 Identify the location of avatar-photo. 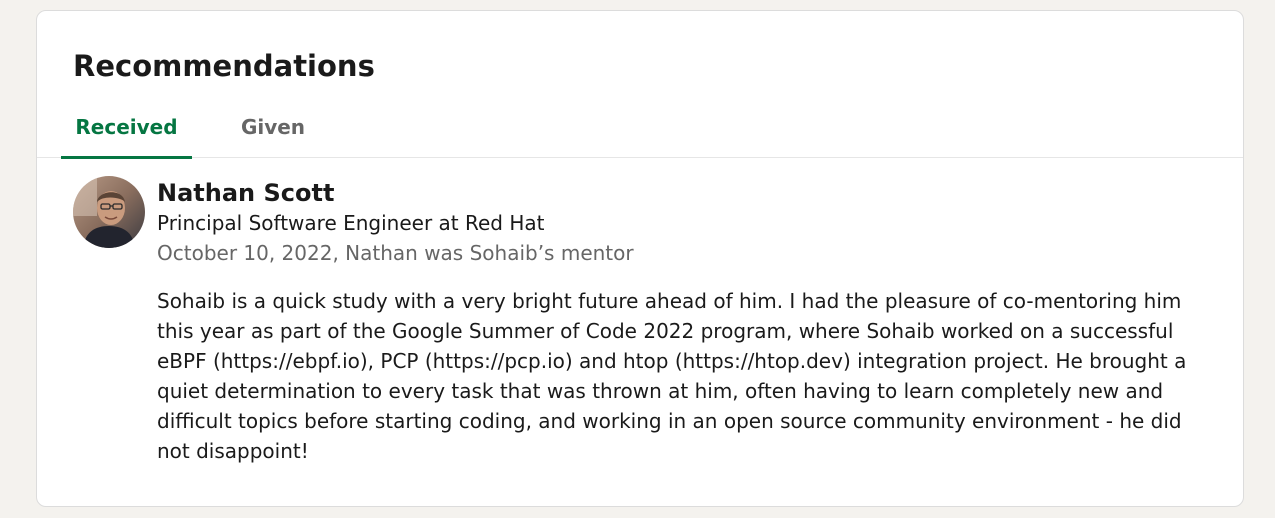
(109, 212).